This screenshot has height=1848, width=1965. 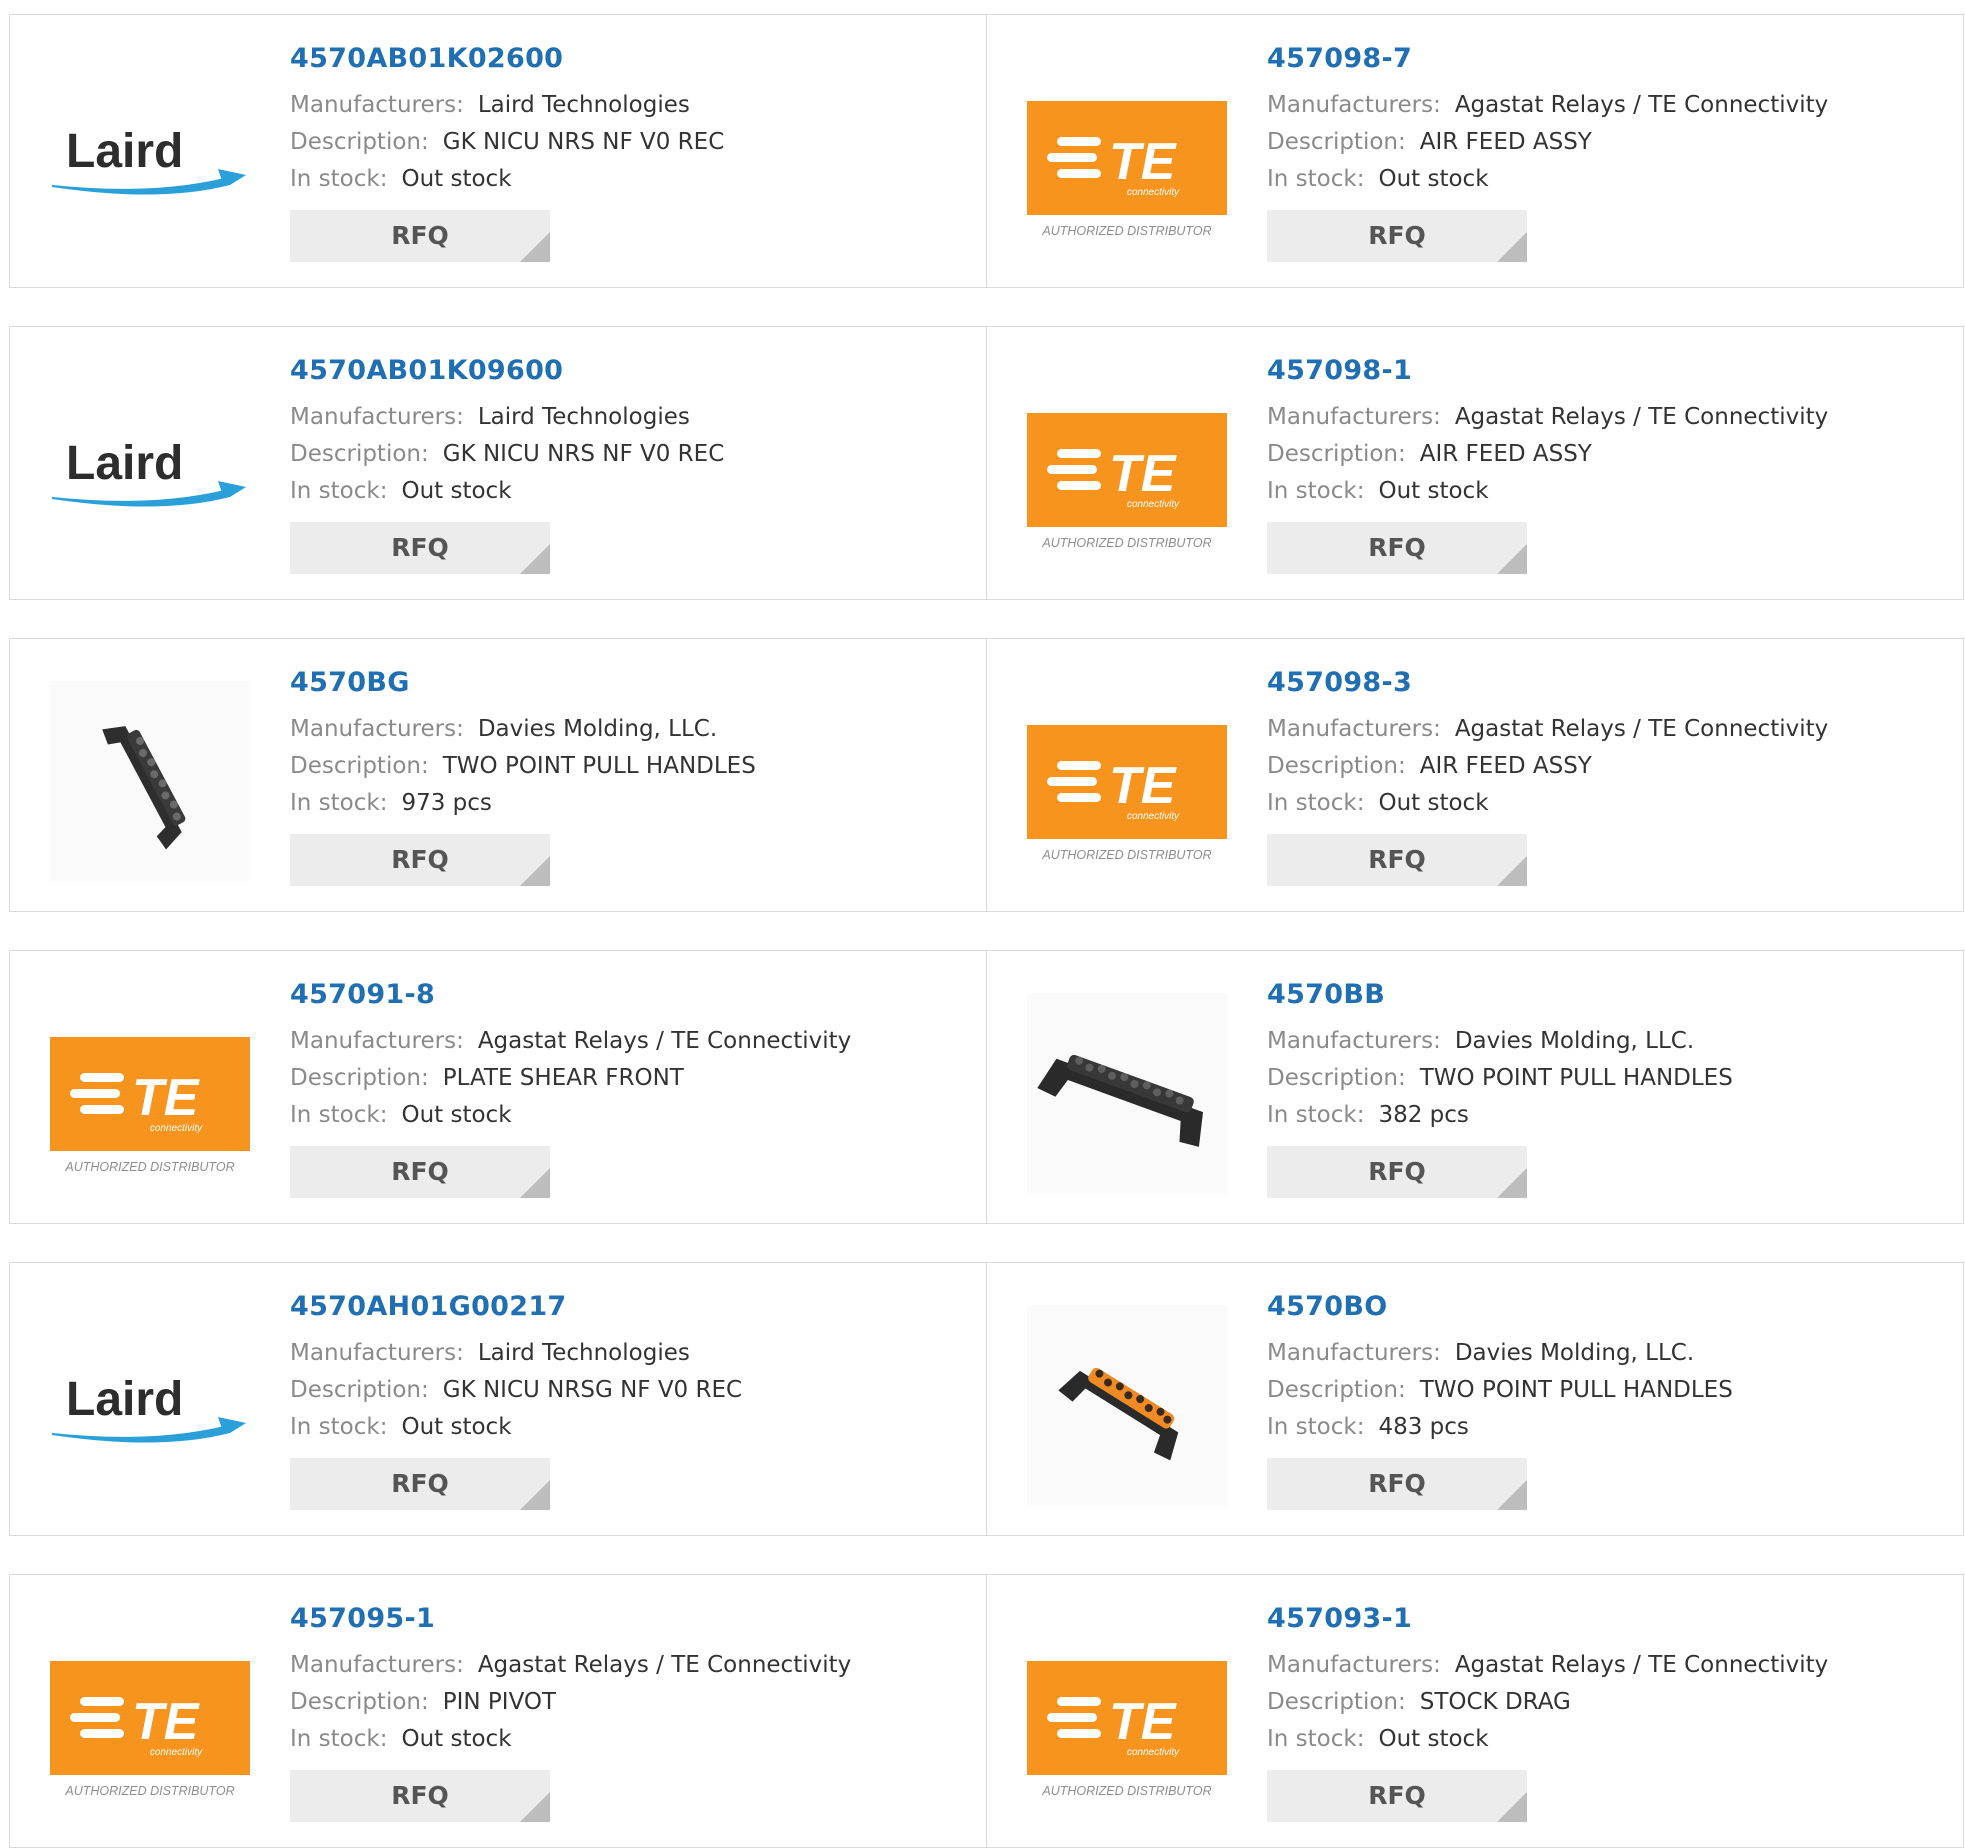 I want to click on part-number-link: 457093-1, so click(x=1610, y=1619).